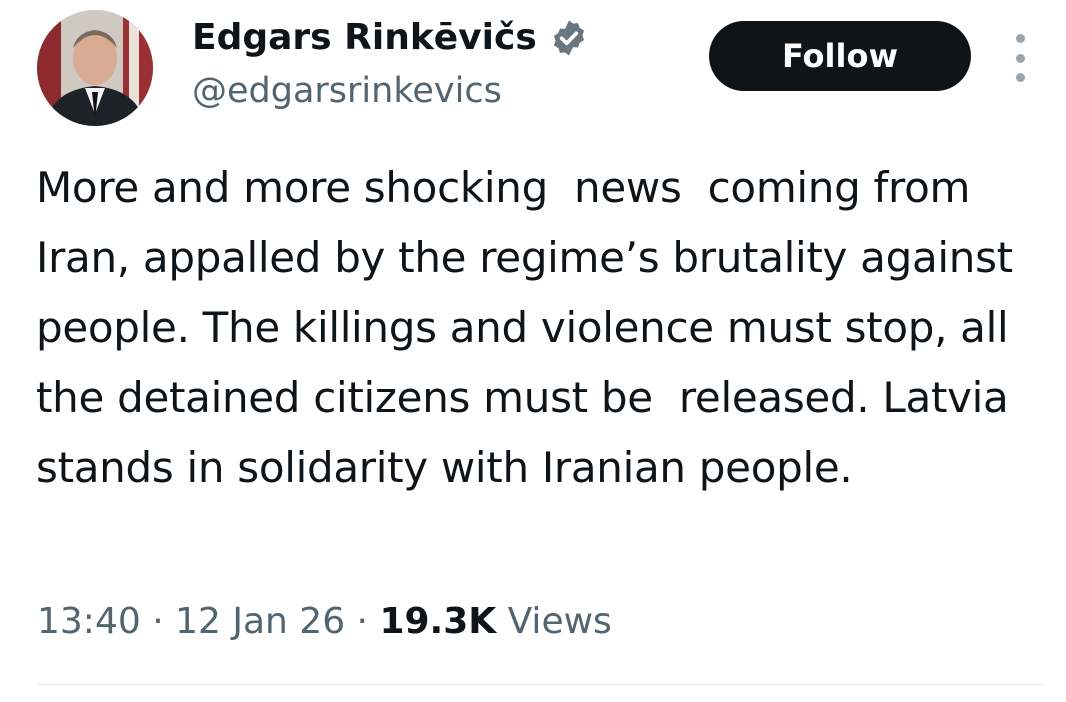 This screenshot has width=1066, height=702. I want to click on views-label: Views, so click(554, 621).